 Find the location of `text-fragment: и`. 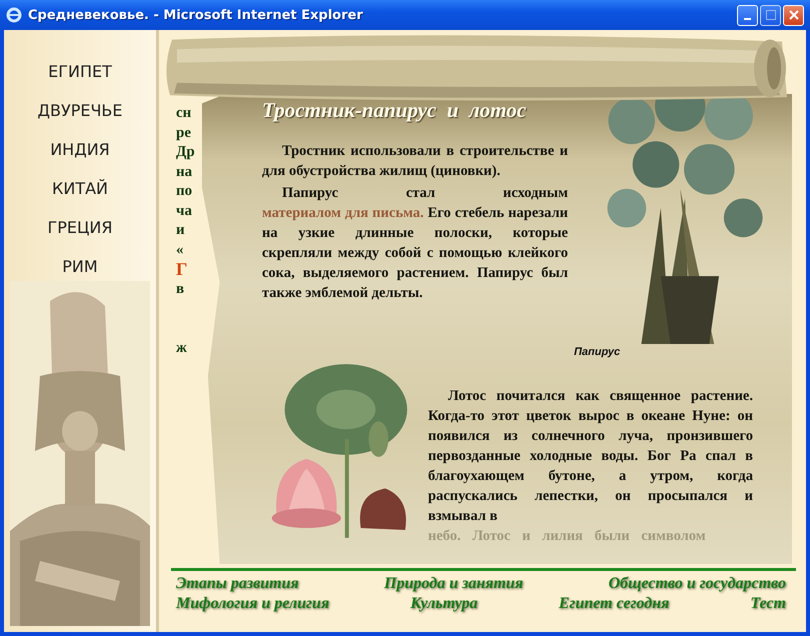

text-fragment: и is located at coordinates (180, 230).